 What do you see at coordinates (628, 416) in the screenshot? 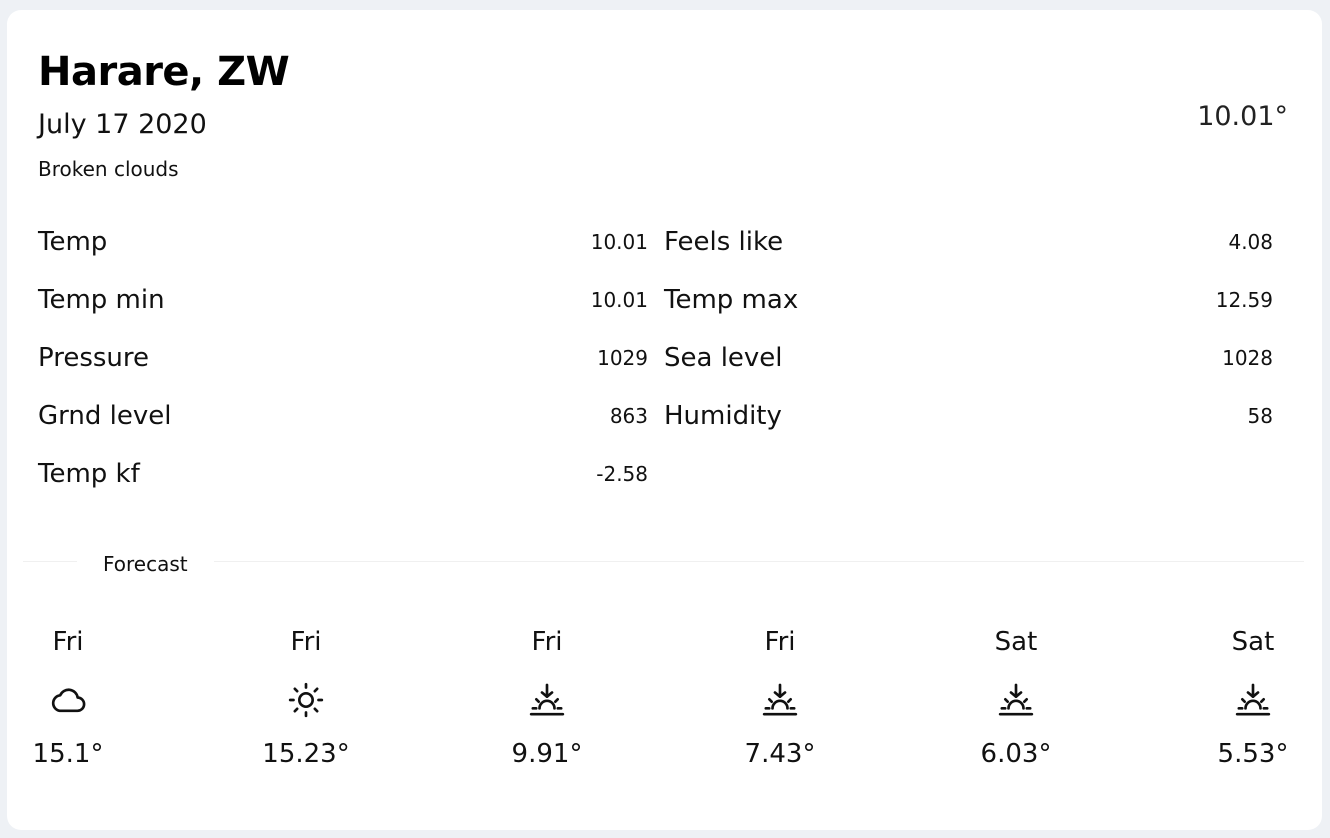
I see `stat-value: 863` at bounding box center [628, 416].